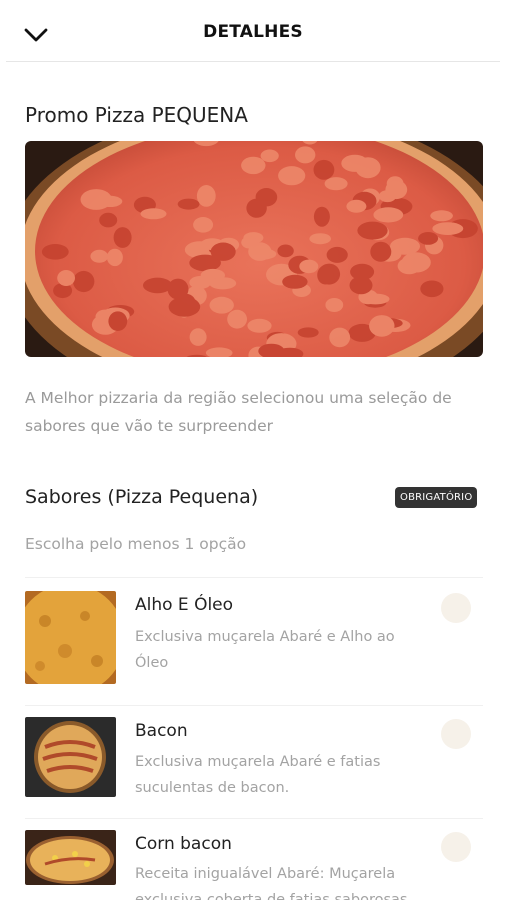 This screenshot has width=506, height=900. What do you see at coordinates (183, 844) in the screenshot?
I see `item-name: Corn bacon` at bounding box center [183, 844].